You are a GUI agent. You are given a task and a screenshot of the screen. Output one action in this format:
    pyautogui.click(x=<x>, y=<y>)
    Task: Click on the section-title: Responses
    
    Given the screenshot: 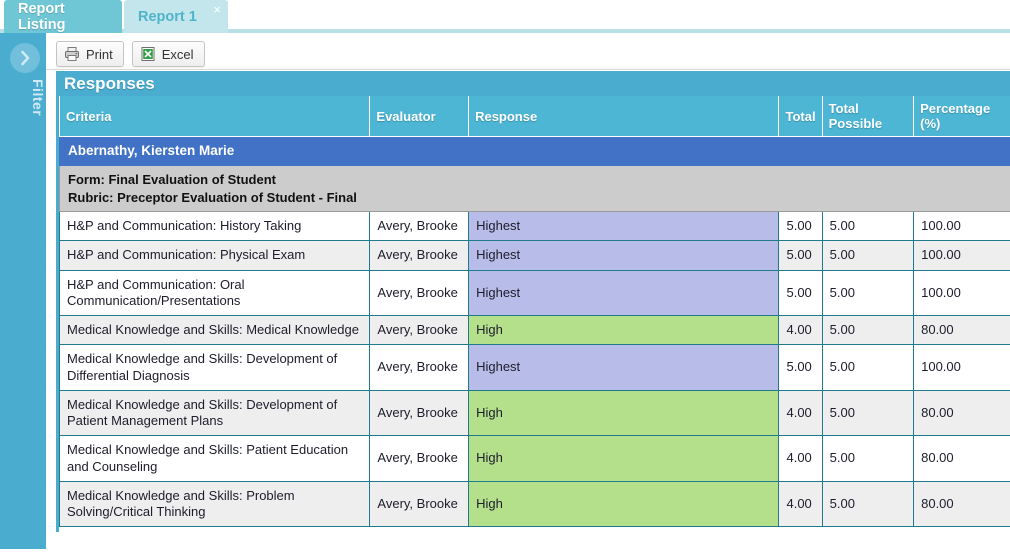 What is the action you would take?
    pyautogui.click(x=533, y=83)
    